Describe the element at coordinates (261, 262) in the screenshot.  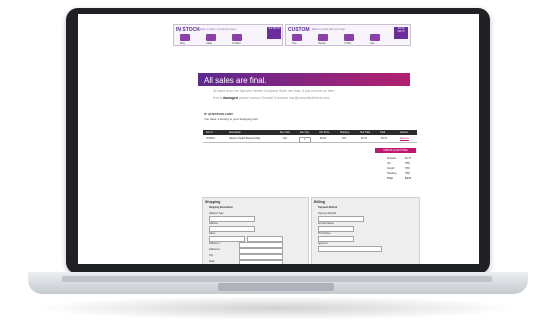
I see `state-select` at that location.